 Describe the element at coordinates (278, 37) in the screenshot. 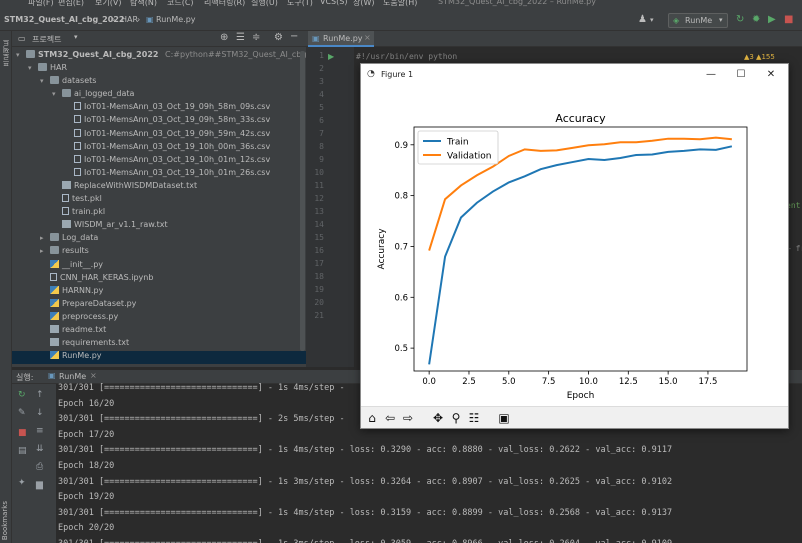

I see `gear-icon: ⚙` at that location.